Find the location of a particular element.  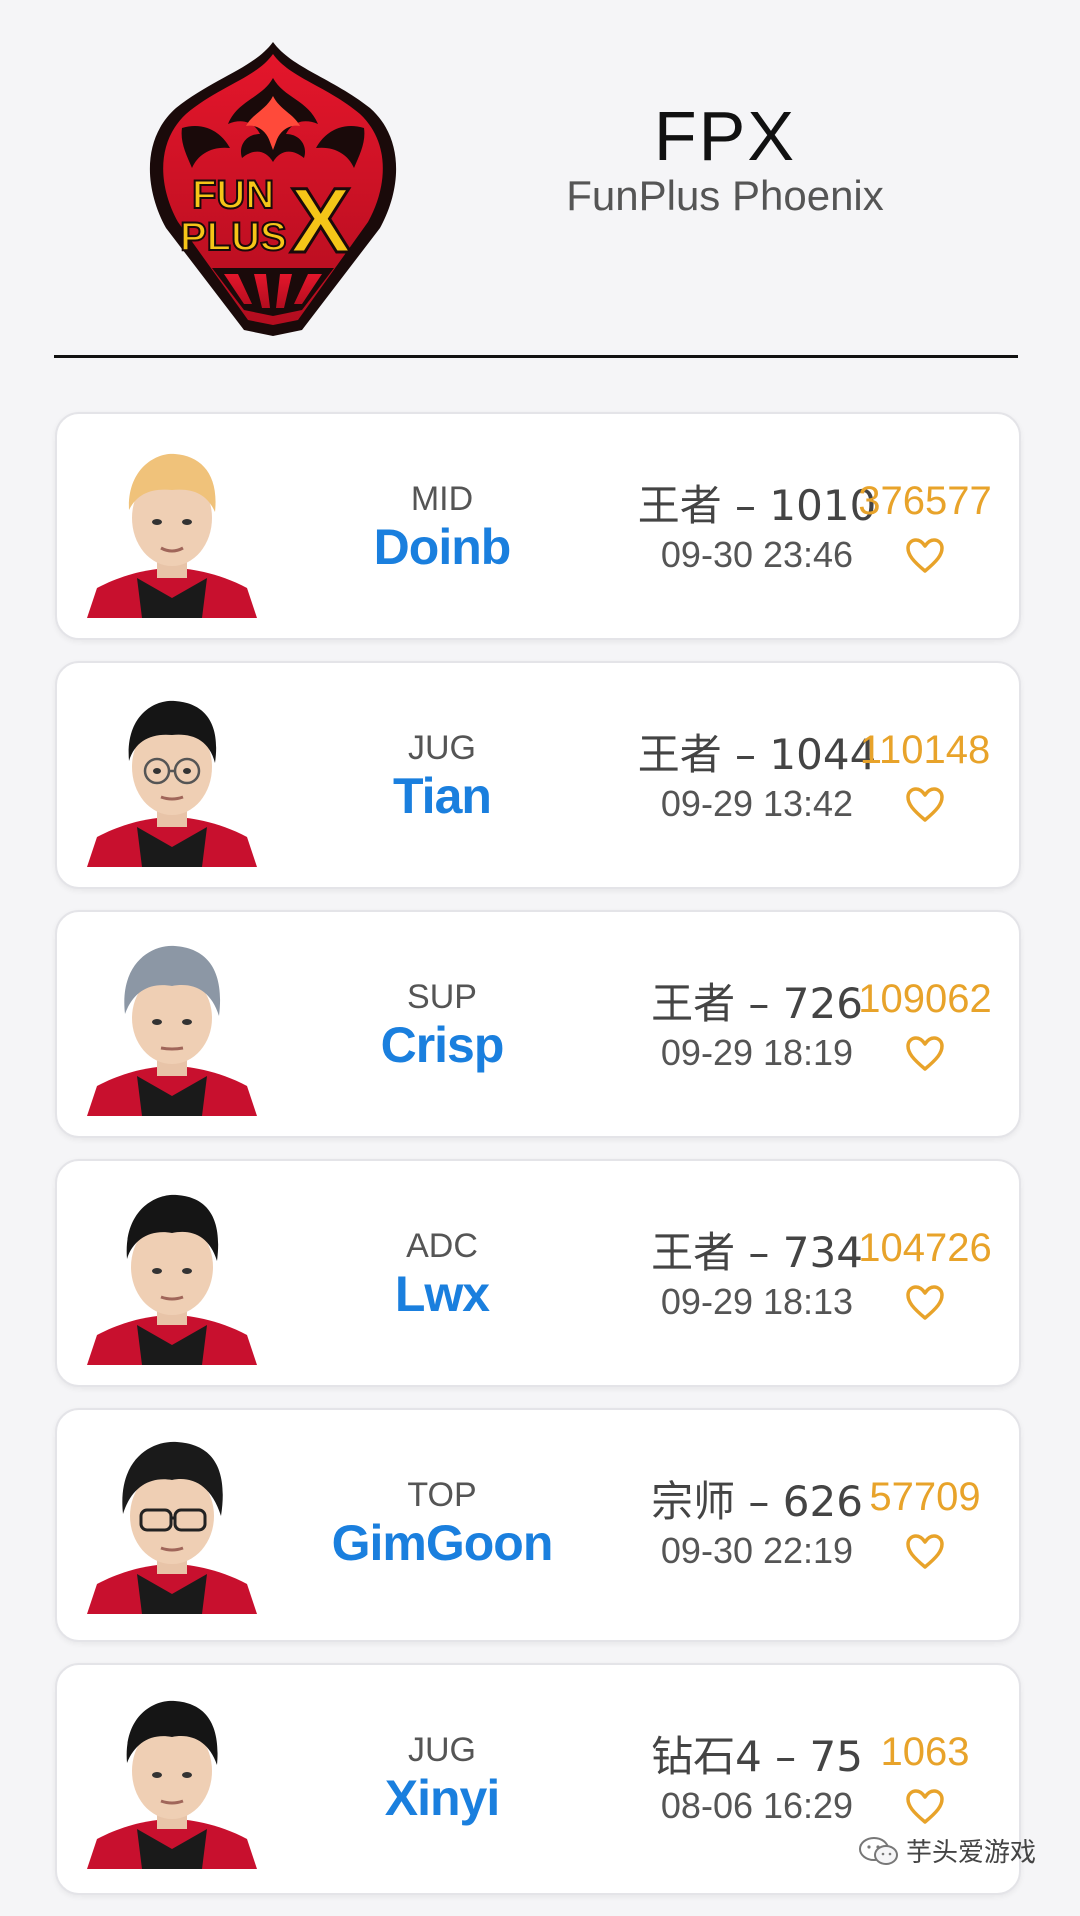

like-count: 110148 is located at coordinates (925, 750).